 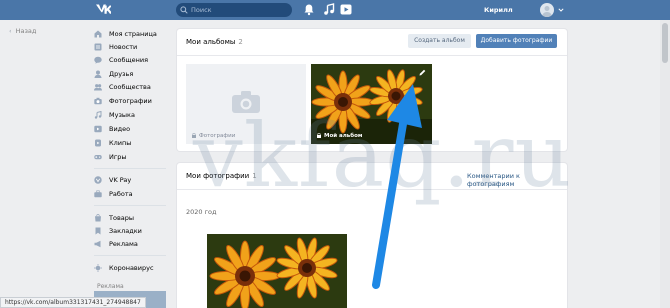 I want to click on albums-title: Мои альбомы 2, so click(x=214, y=42).